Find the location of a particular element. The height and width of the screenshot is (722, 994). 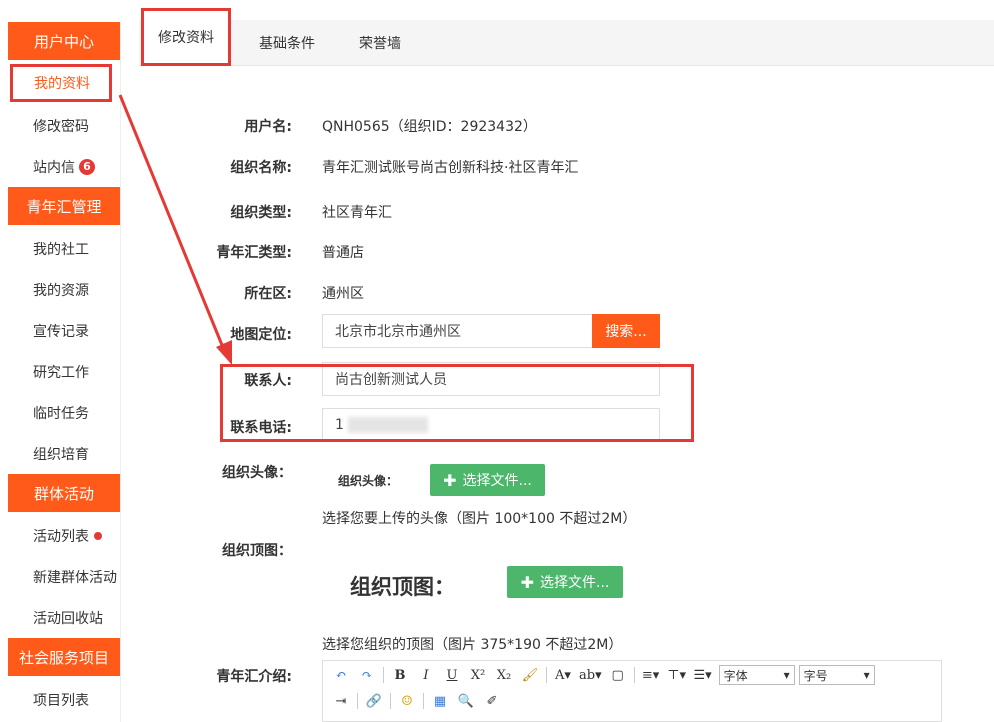

intro-label: 青年汇介绍: is located at coordinates (254, 677).